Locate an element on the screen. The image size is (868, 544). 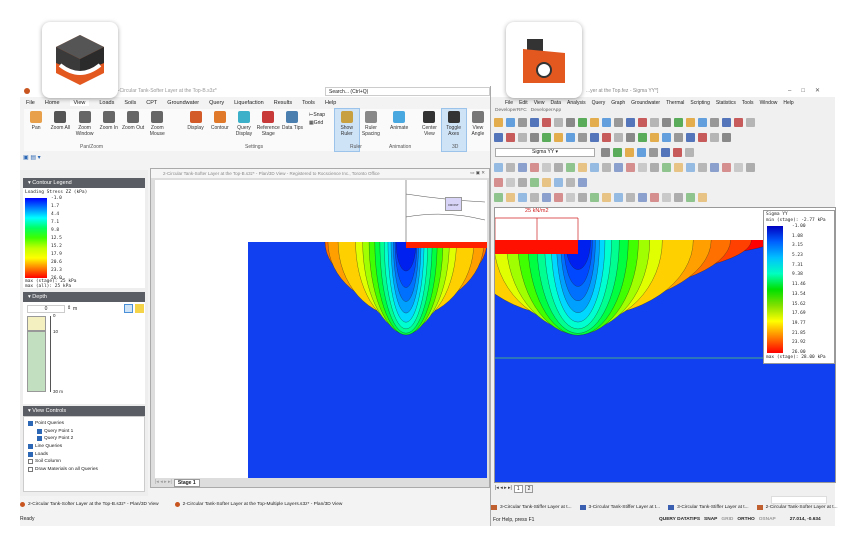
menu-view: View is located at coordinates (79, 103).